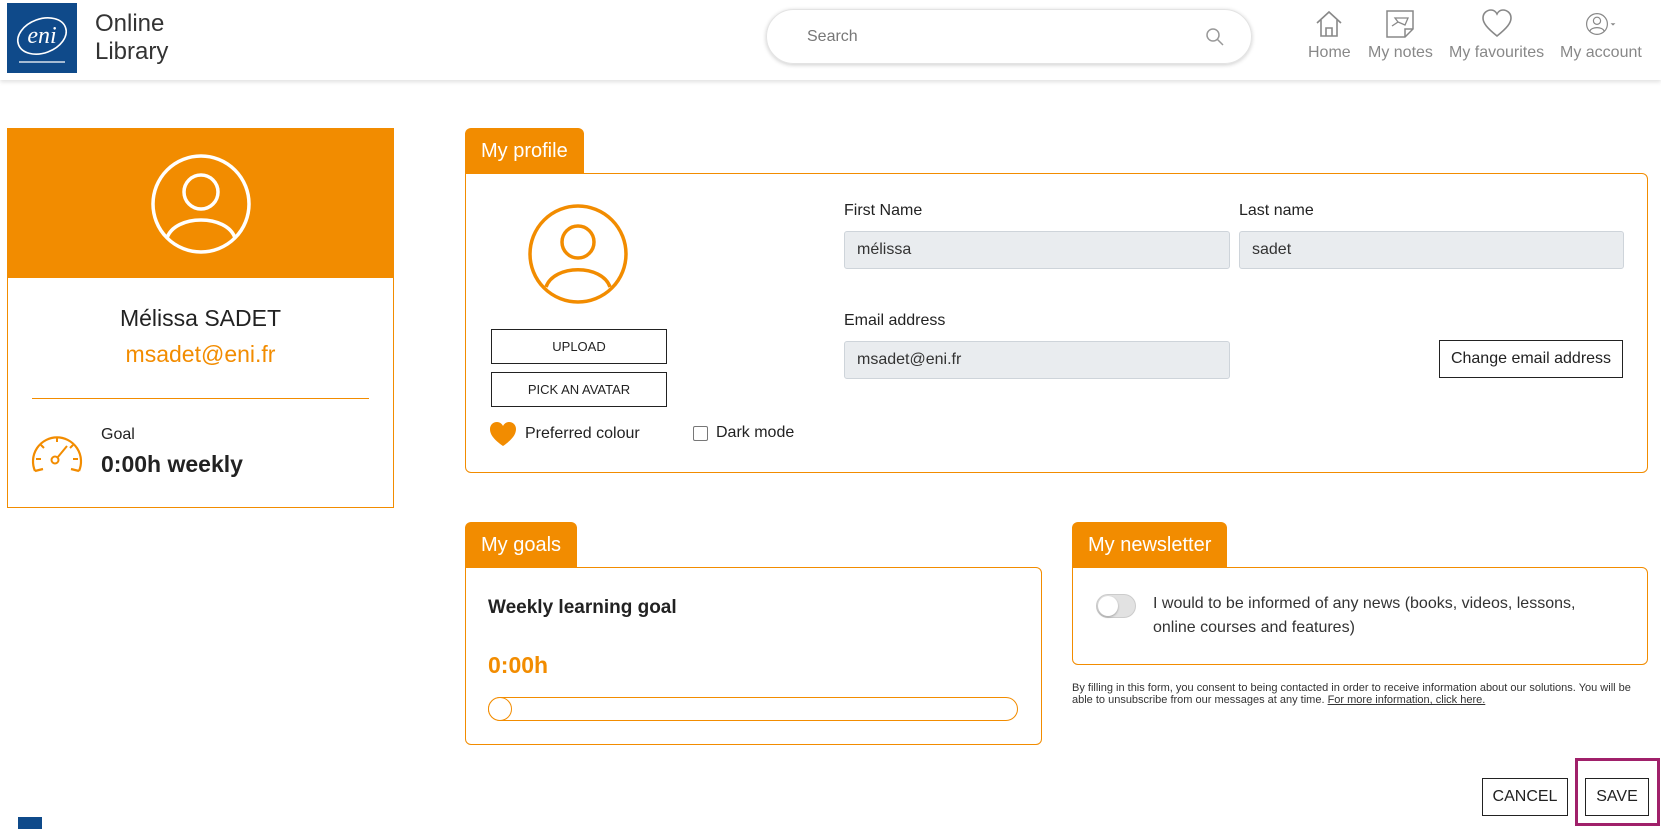  I want to click on eni-logo: eni, so click(42, 38).